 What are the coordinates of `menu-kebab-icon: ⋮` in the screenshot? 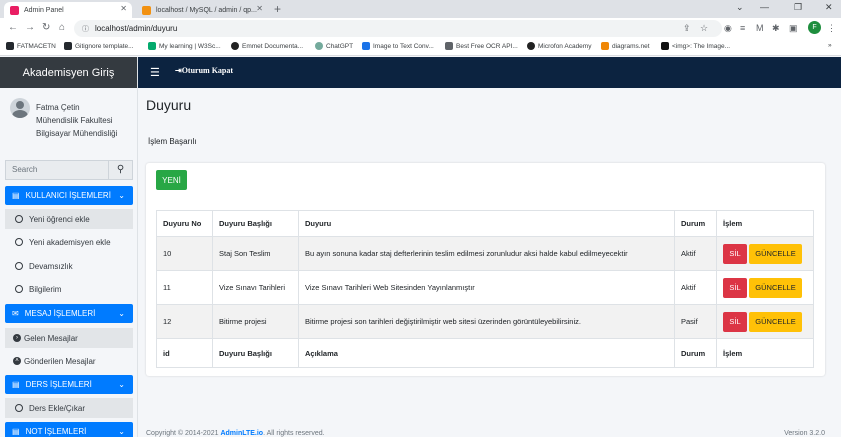 It's located at (831, 28).